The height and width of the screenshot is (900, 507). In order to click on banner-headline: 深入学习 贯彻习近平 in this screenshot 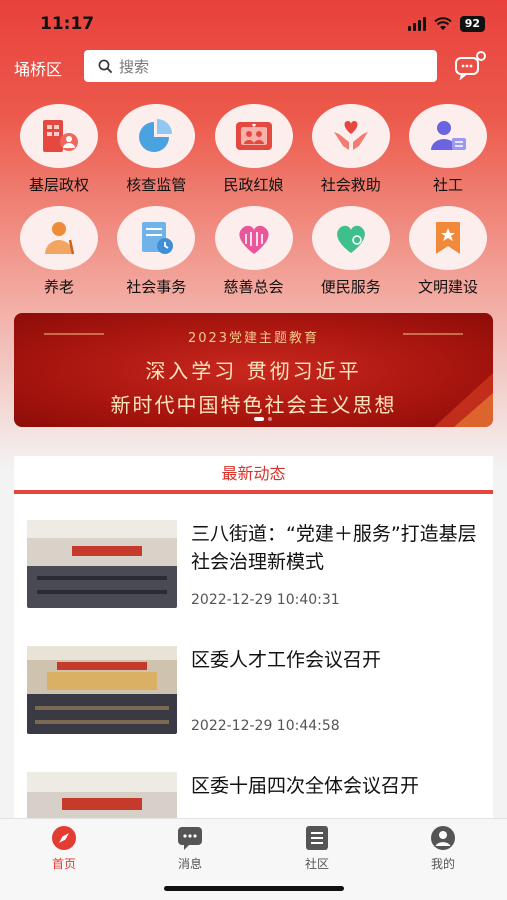, I will do `click(253, 371)`.